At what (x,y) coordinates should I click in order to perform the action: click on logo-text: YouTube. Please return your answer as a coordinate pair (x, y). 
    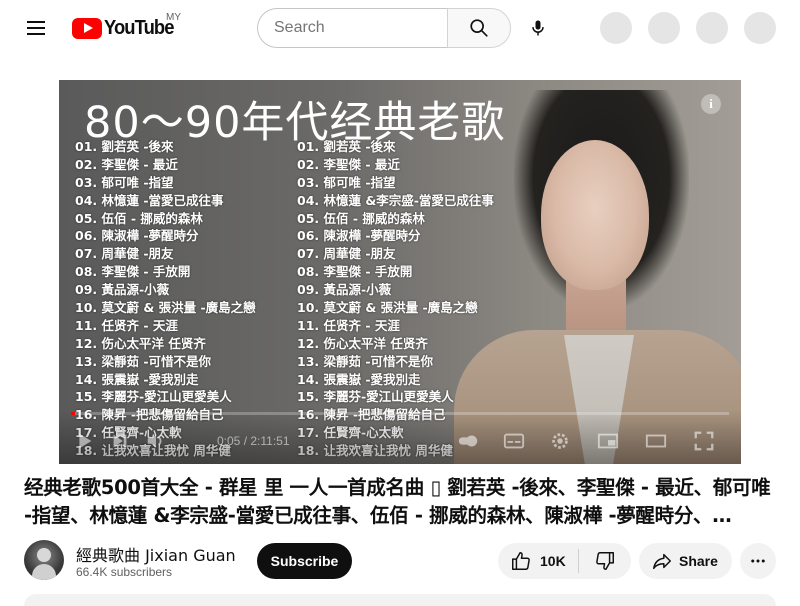
    Looking at the image, I should click on (139, 27).